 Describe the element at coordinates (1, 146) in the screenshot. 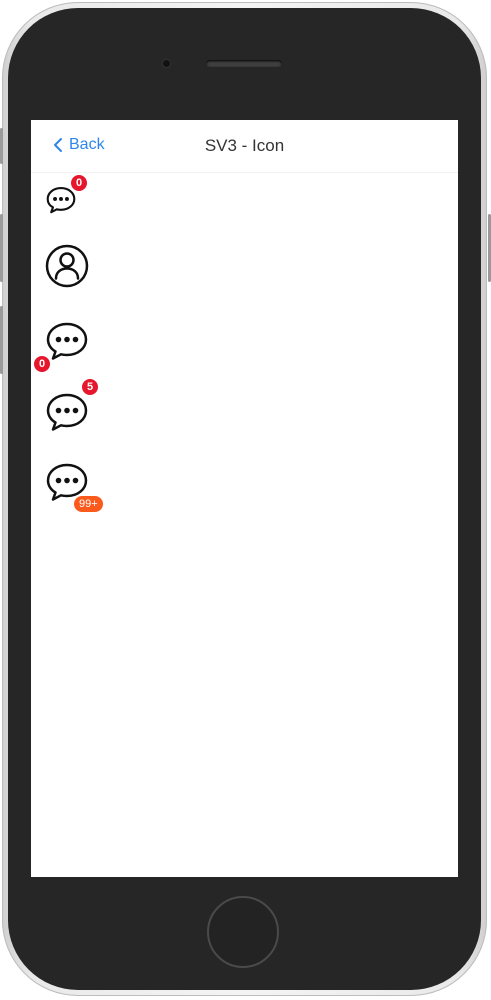

I see `mute-switch` at that location.